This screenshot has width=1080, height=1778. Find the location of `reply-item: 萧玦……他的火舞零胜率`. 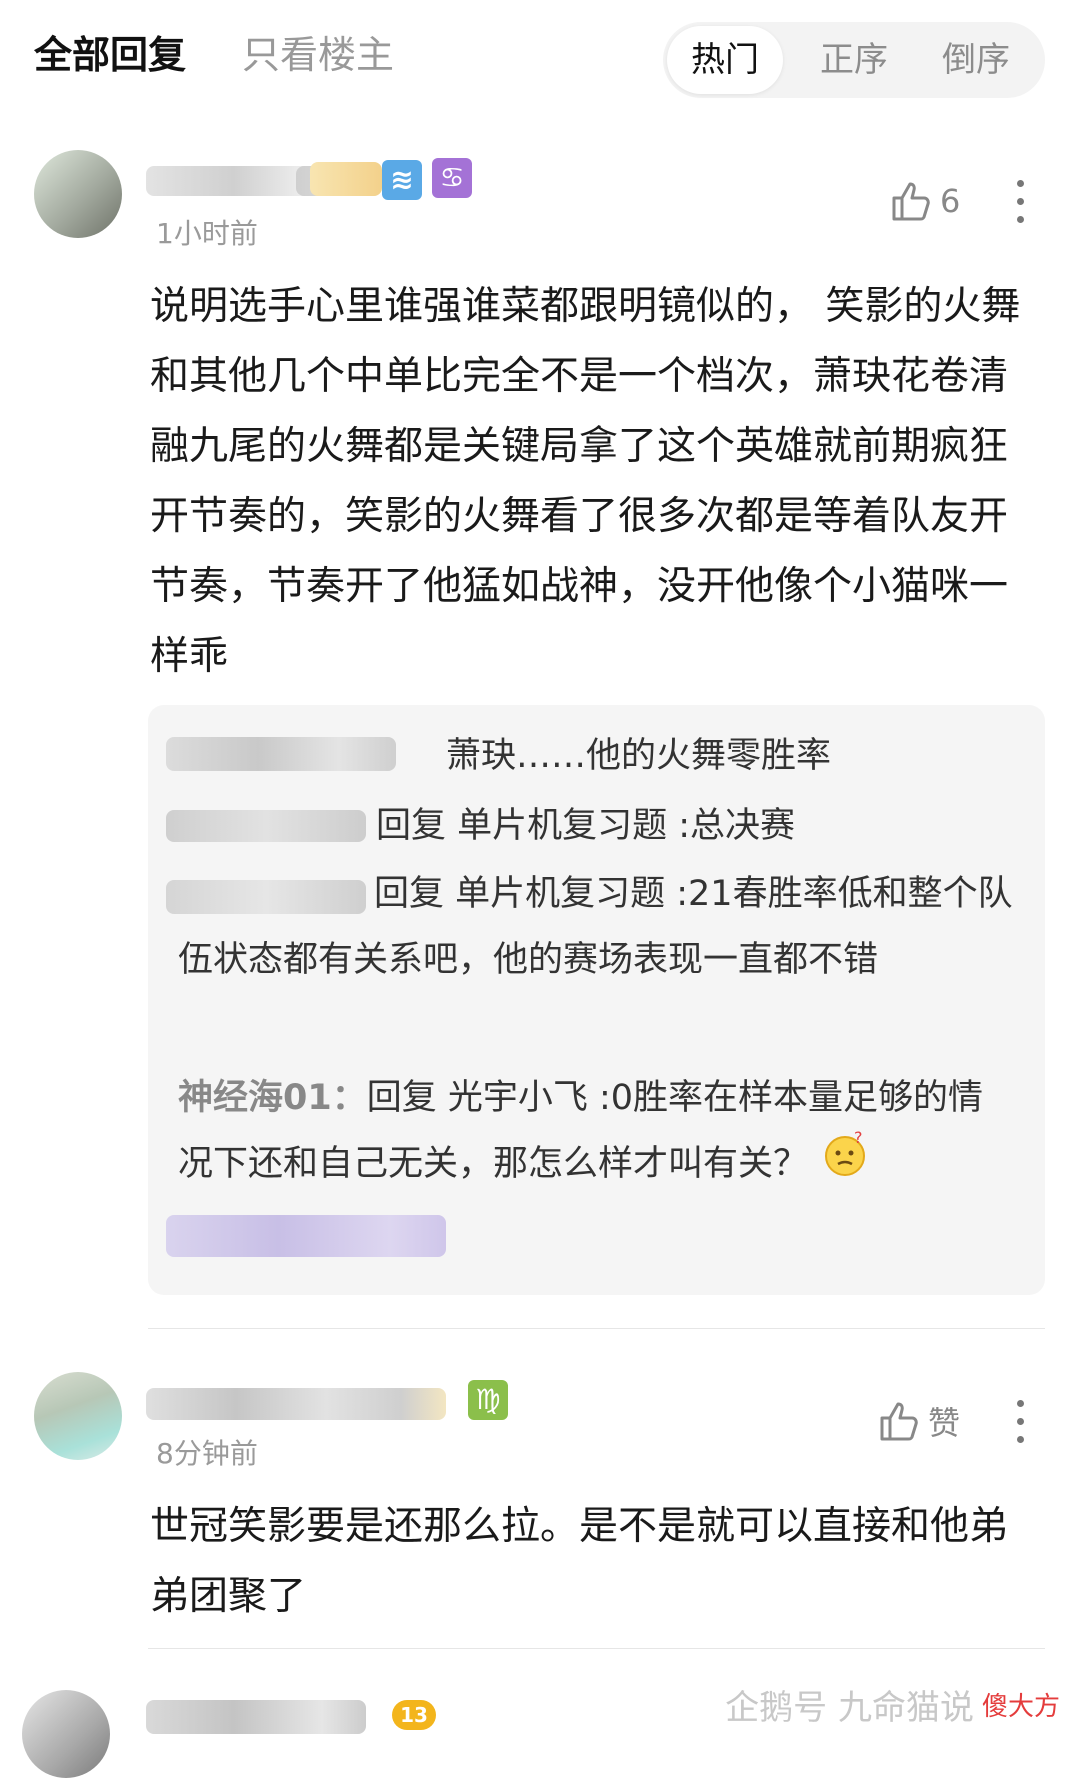

reply-item: 萧玦……他的火舞零胜率 is located at coordinates (639, 756).